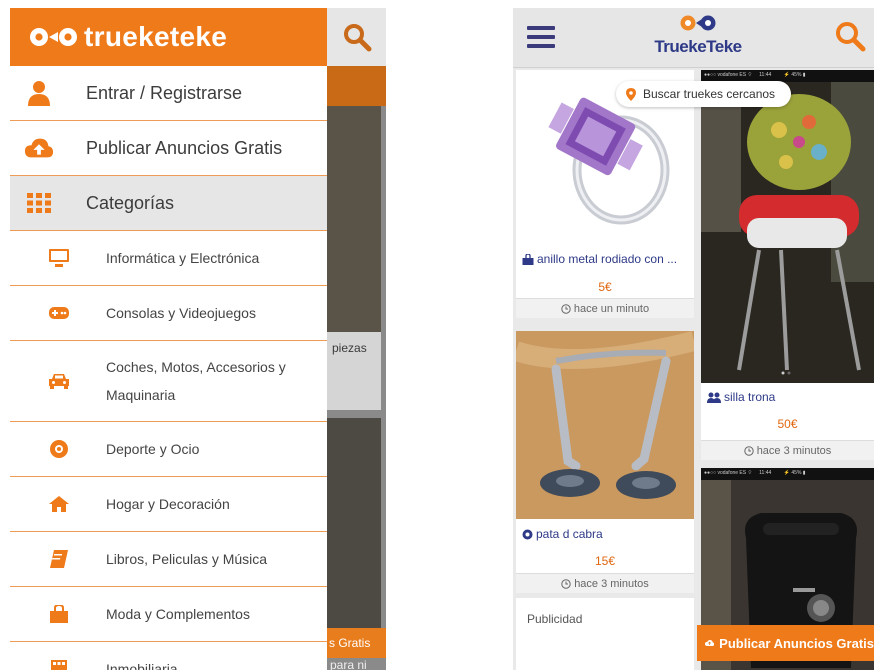  What do you see at coordinates (181, 313) in the screenshot?
I see `category-label: Consolas y Videojuegos` at bounding box center [181, 313].